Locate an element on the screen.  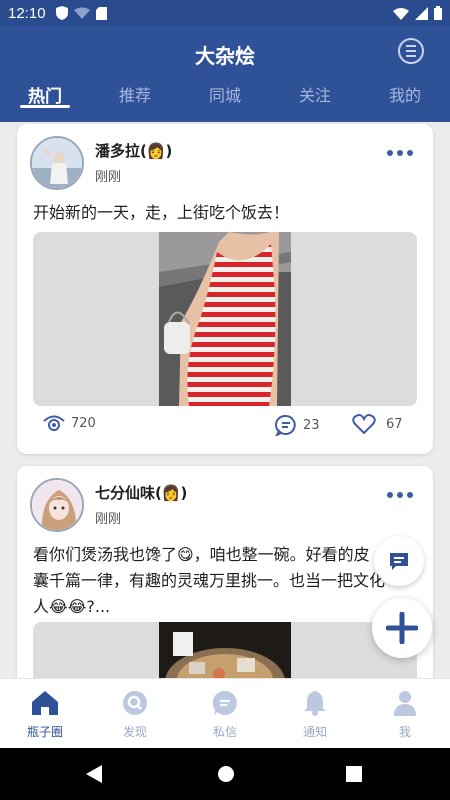
post-media is located at coordinates (225, 650).